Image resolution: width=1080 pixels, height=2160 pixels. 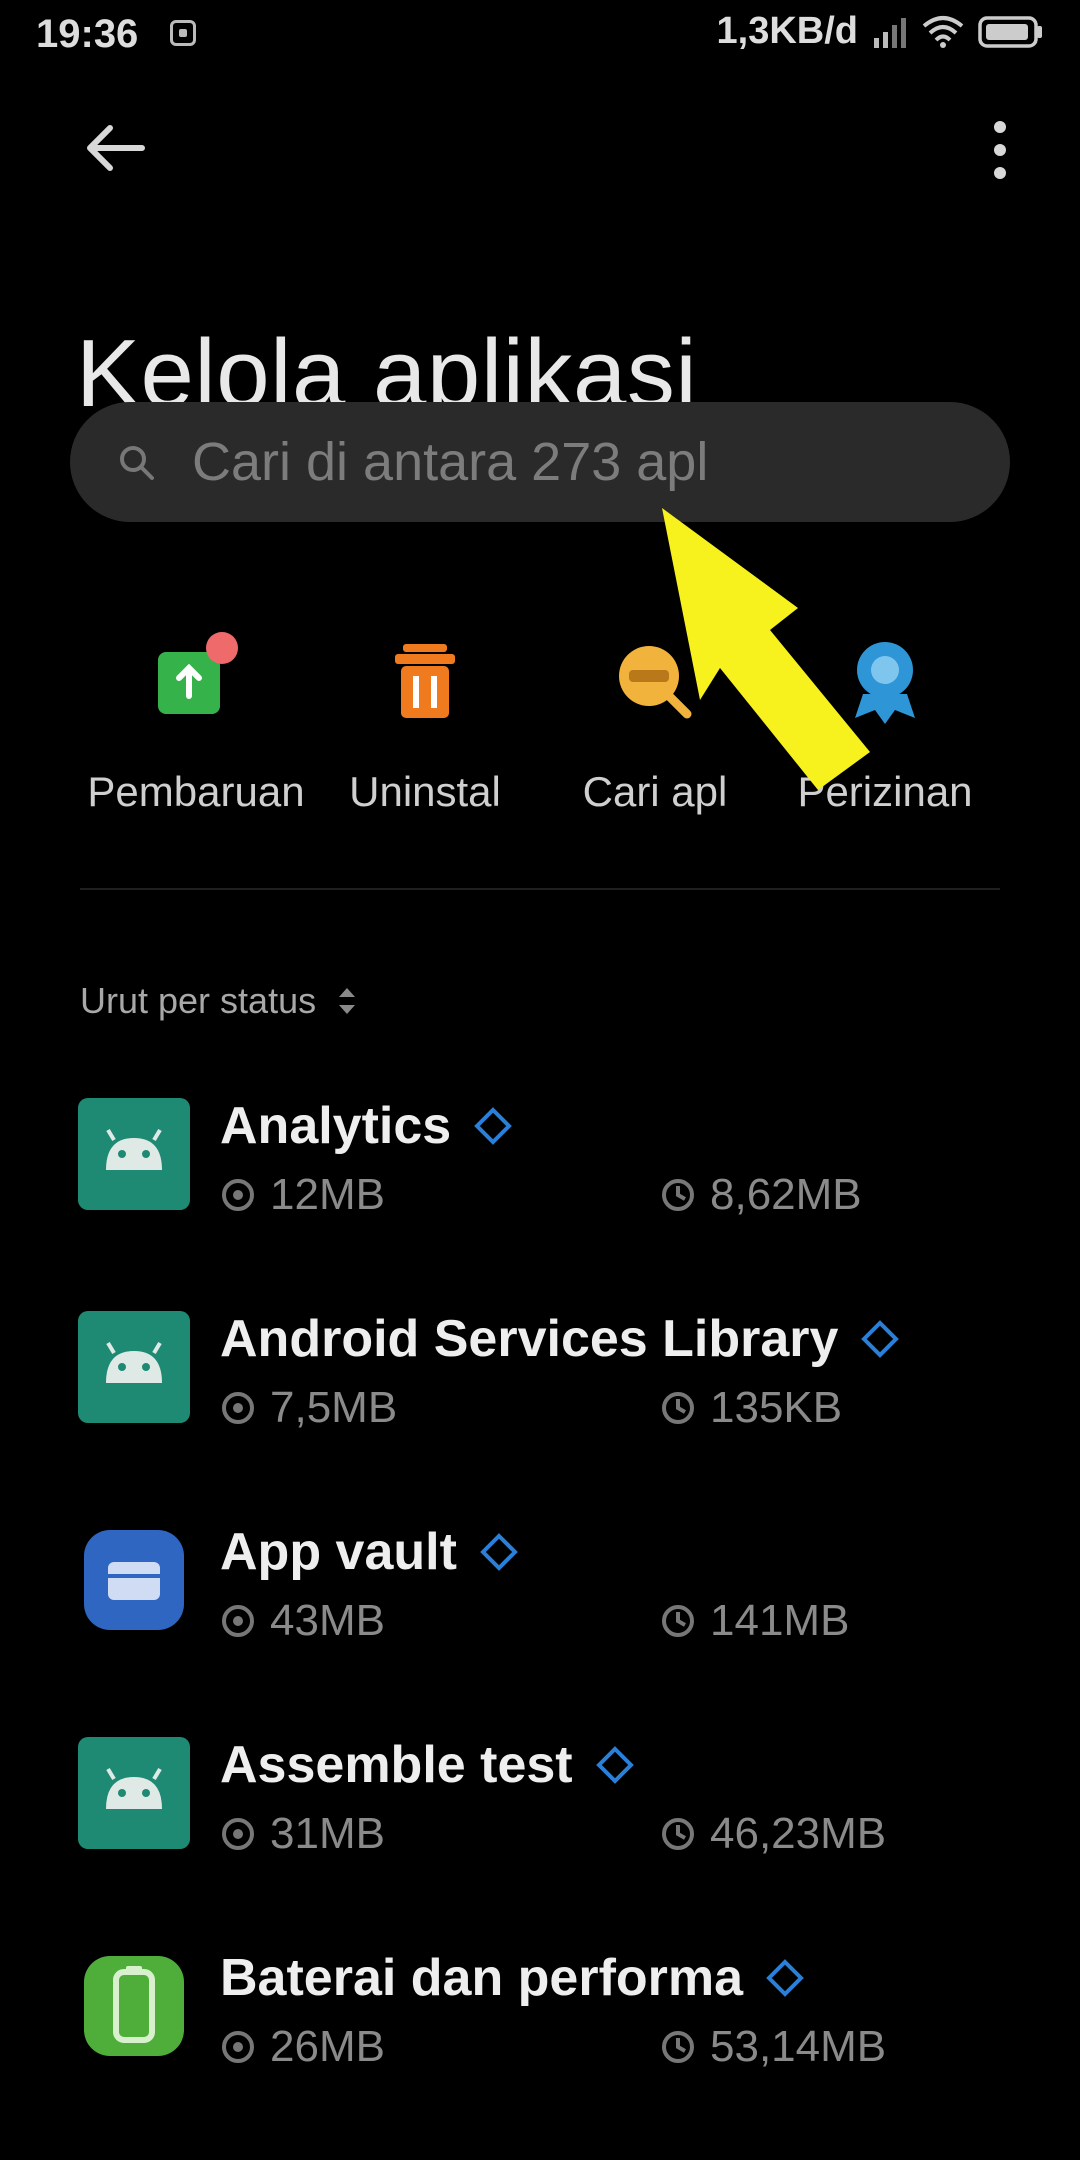 I want to click on update-icon, so click(x=198, y=673).